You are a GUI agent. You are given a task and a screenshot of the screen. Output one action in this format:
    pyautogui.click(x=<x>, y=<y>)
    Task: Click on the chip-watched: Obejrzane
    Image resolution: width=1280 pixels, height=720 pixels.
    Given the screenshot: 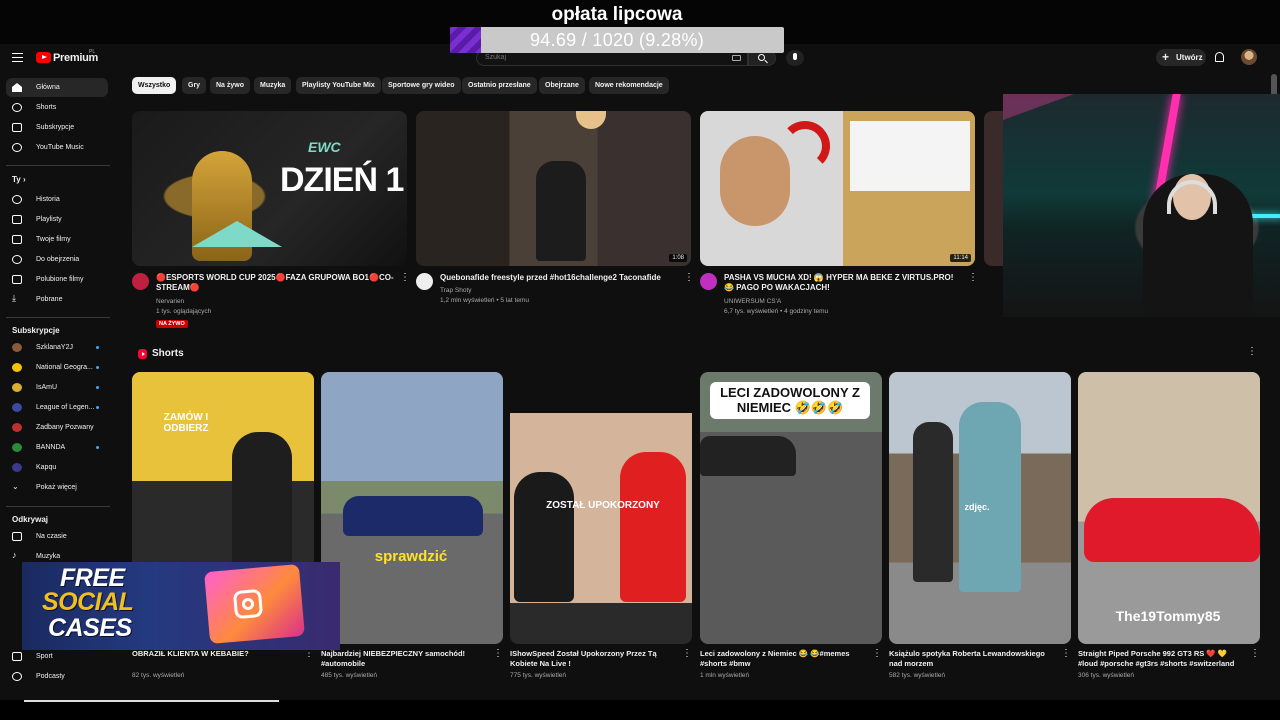 What is the action you would take?
    pyautogui.click(x=562, y=85)
    